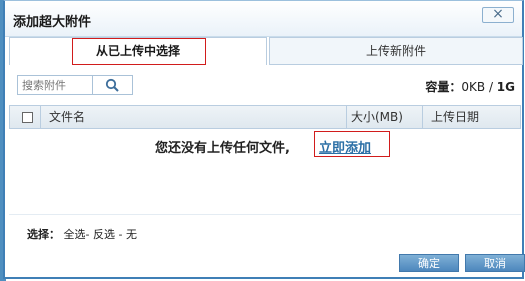 The width and height of the screenshot is (525, 281). I want to click on close-icon: ×, so click(498, 14).